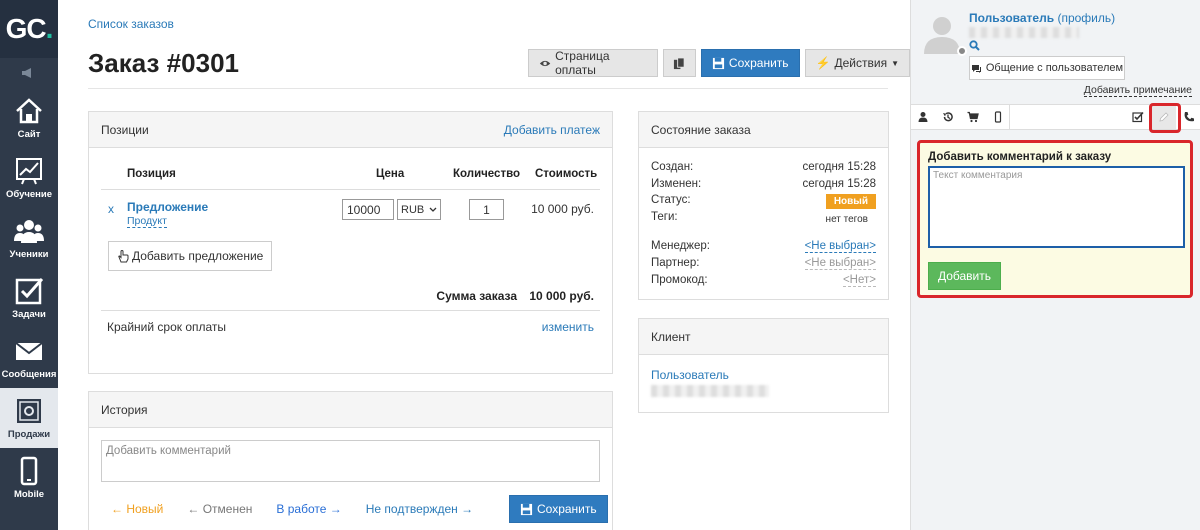  I want to click on manager-row: Менеджер: <Не выбран>, so click(763, 246).